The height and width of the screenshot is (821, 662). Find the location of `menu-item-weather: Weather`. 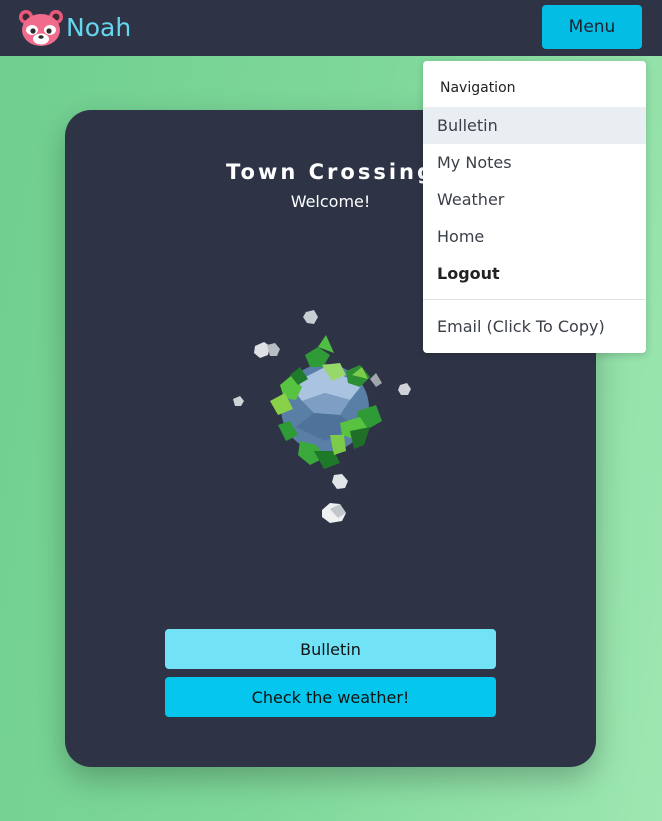

menu-item-weather: Weather is located at coordinates (534, 199).